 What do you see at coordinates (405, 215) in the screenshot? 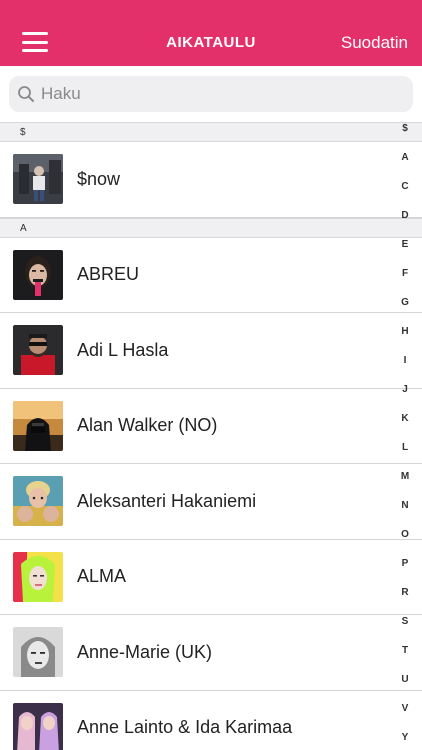
I see `index-letter: D` at bounding box center [405, 215].